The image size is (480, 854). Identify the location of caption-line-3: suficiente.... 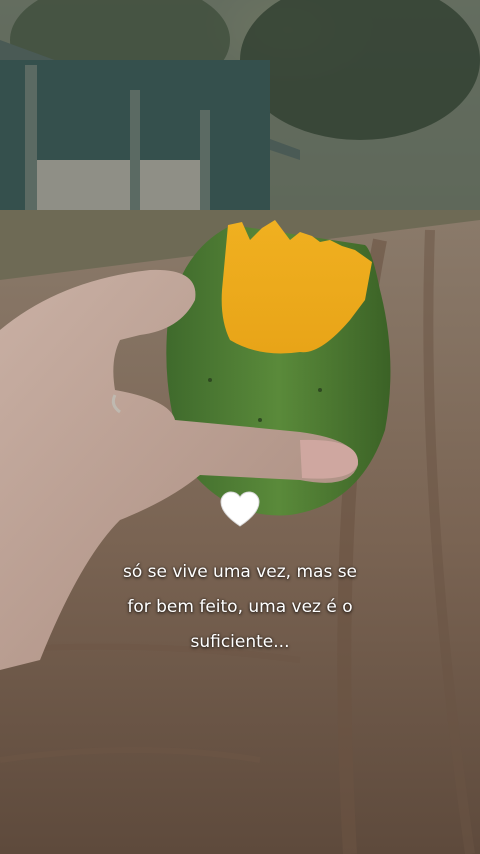
(240, 642).